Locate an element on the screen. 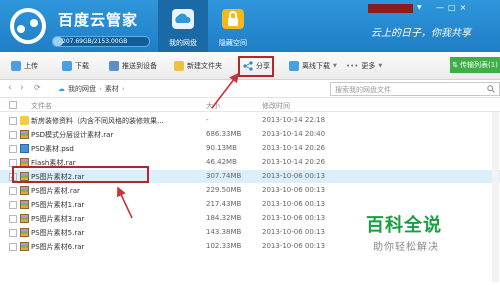  offline-download-label: 离线下载 is located at coordinates (316, 66).